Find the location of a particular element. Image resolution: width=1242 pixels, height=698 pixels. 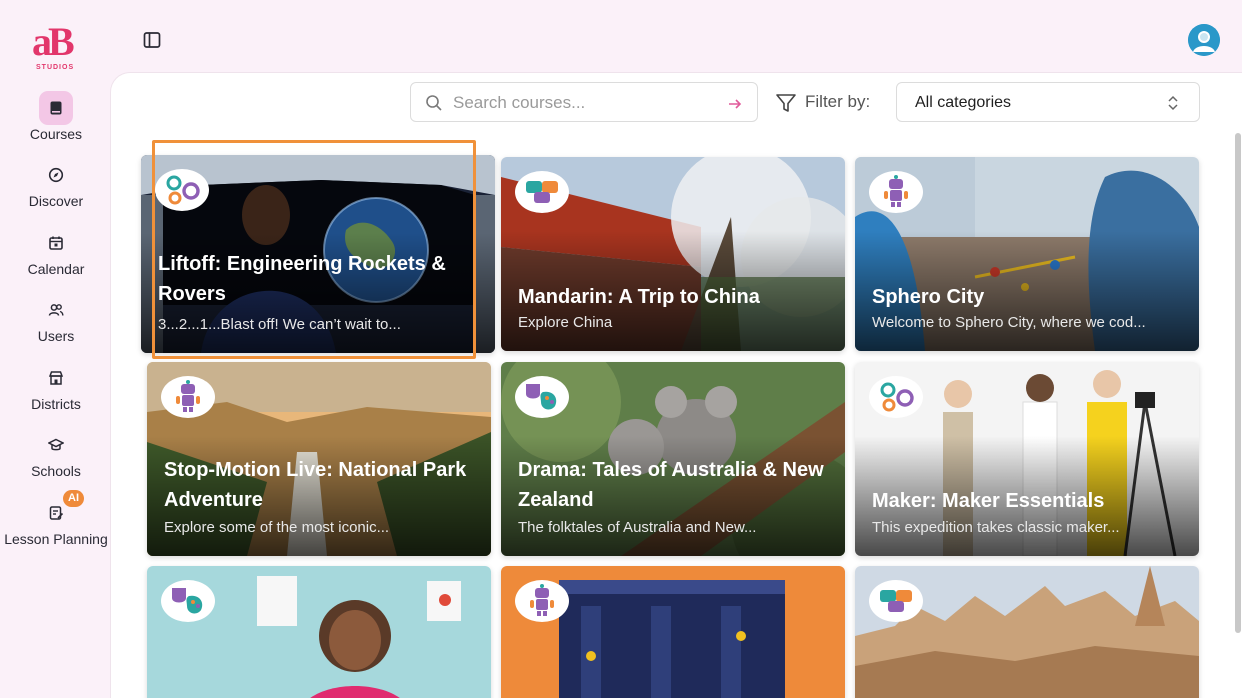

user-avatar-icon is located at coordinates (1204, 40).